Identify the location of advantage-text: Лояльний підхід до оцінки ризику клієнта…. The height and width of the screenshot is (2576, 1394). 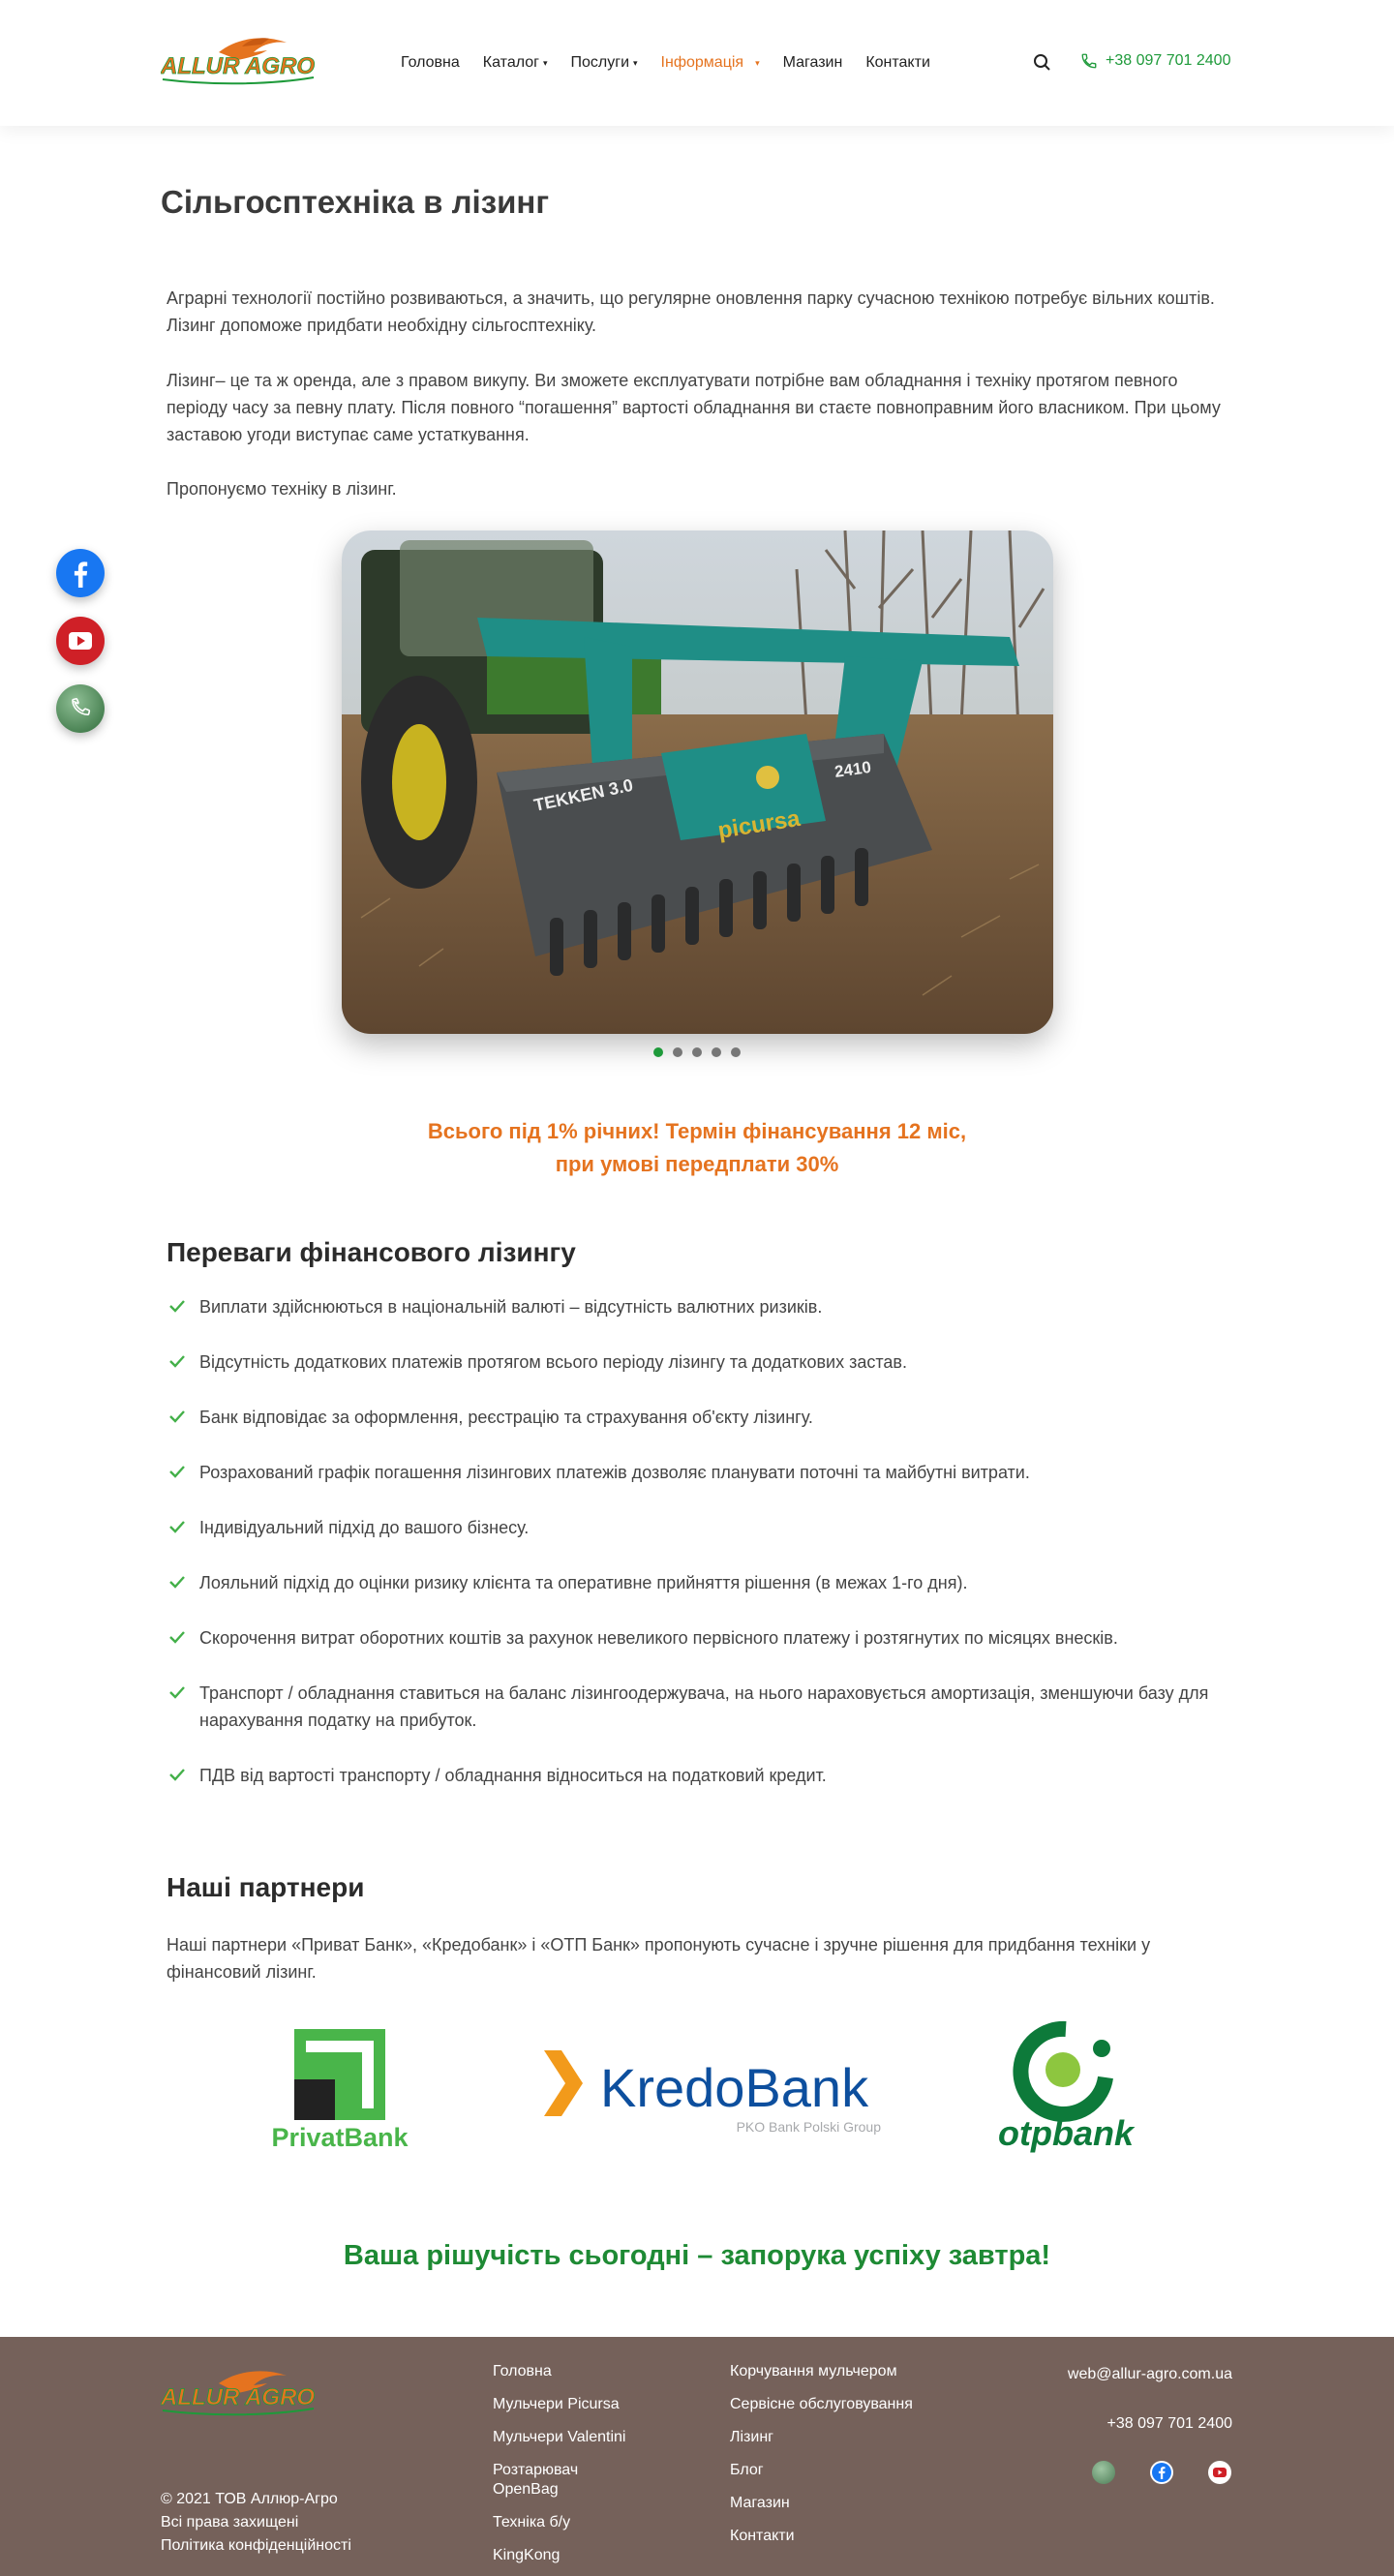
(583, 1583).